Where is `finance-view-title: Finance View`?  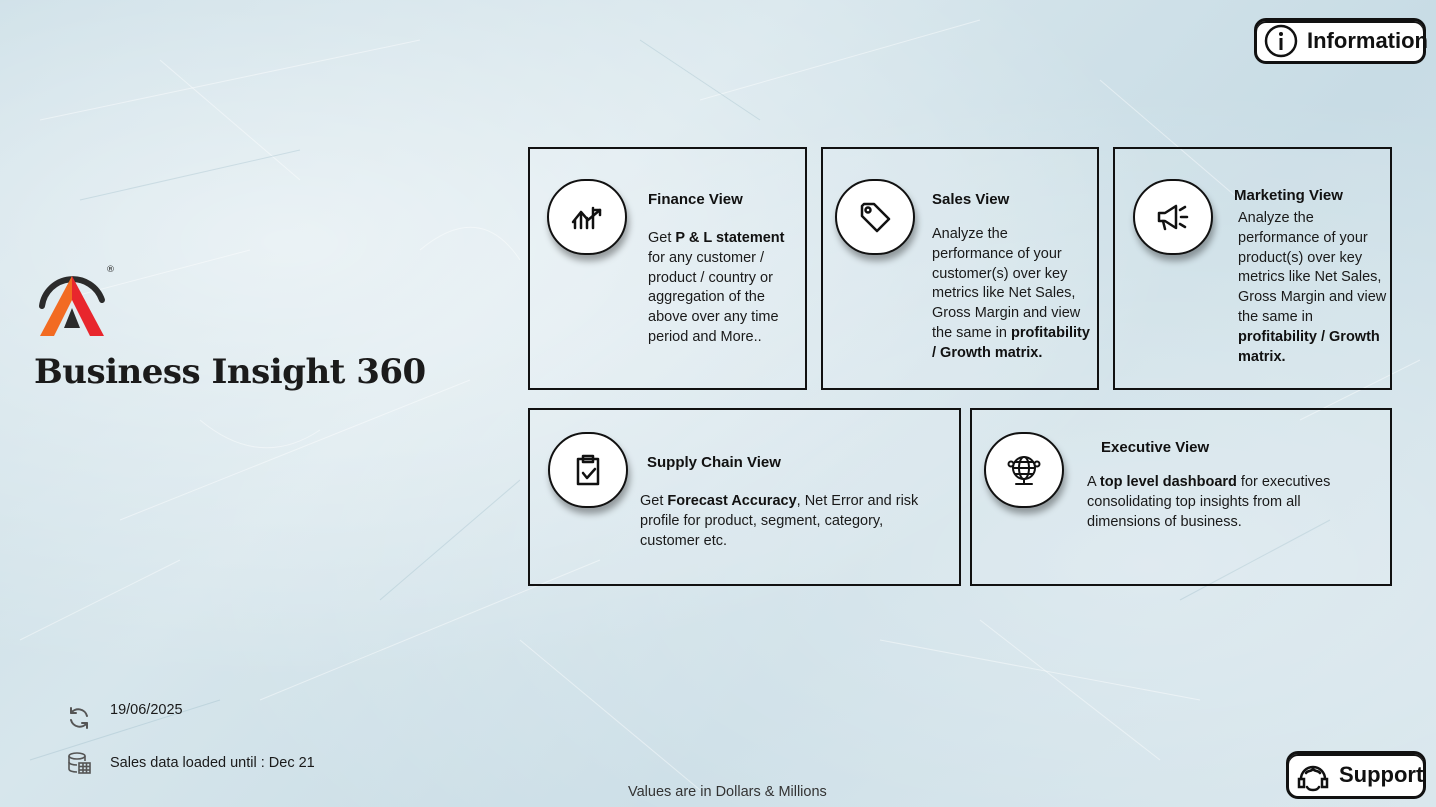
finance-view-title: Finance View is located at coordinates (695, 199).